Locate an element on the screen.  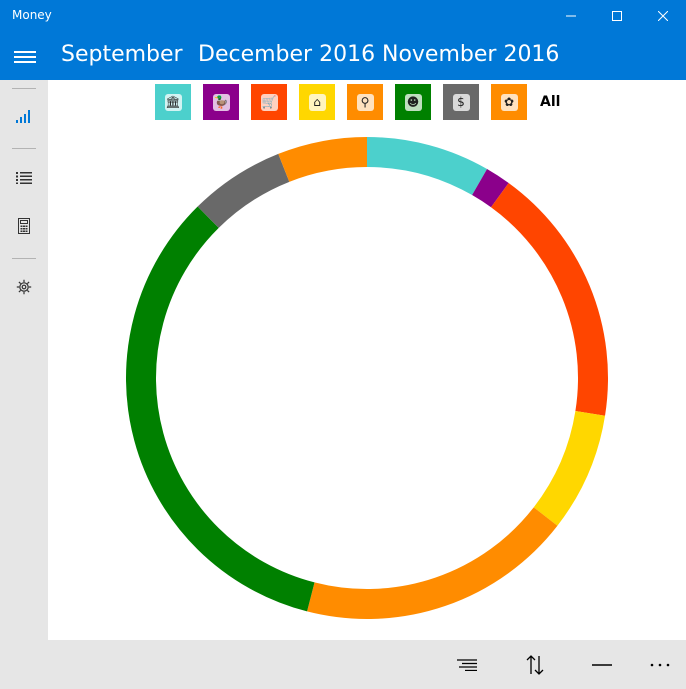
filter-house: ⌂ is located at coordinates (317, 102).